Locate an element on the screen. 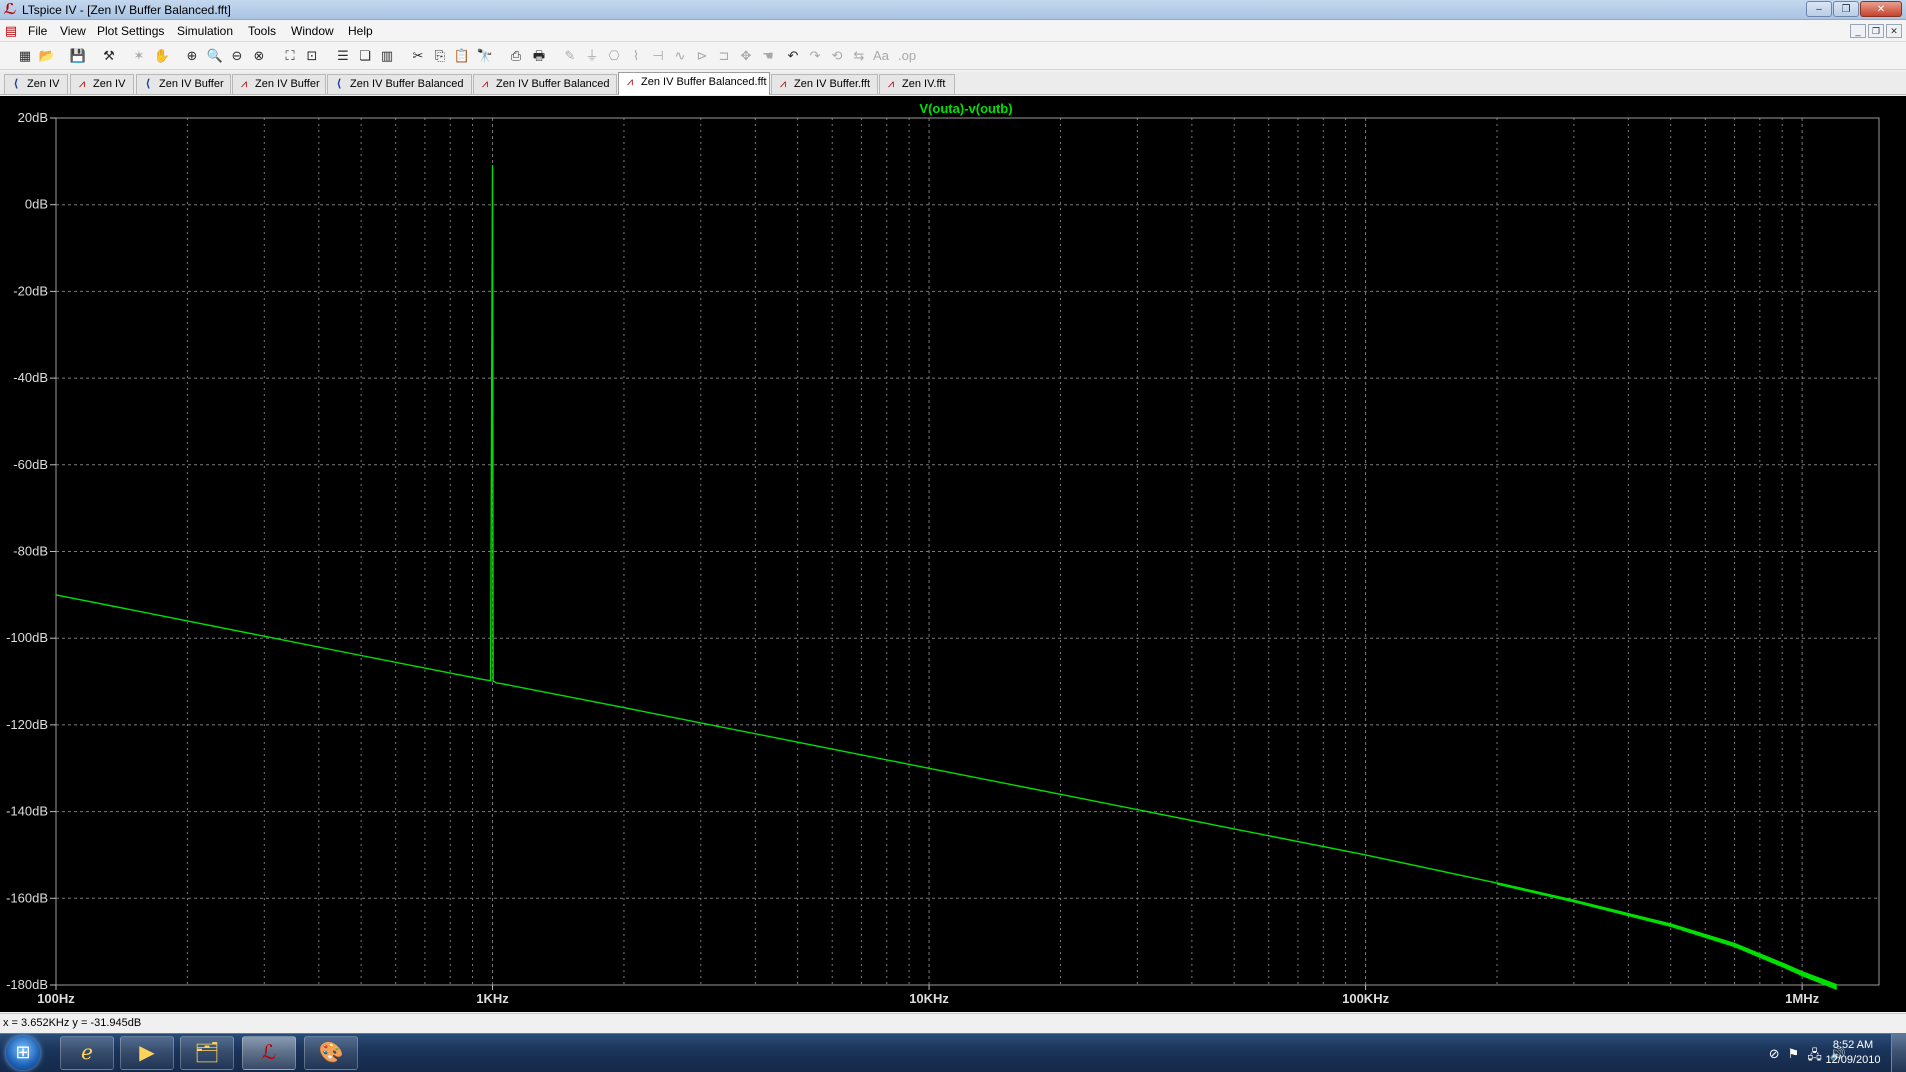  tab-zen-iv-plot: ⩘ Zen IV is located at coordinates (102, 84).